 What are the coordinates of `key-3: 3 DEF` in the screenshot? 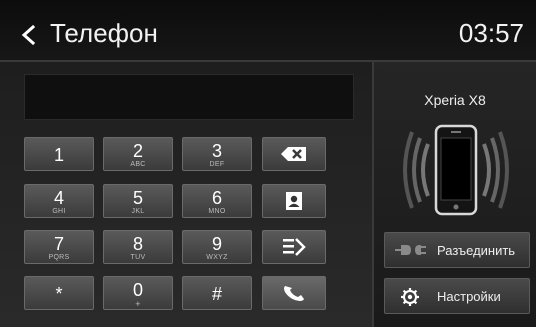 It's located at (217, 154).